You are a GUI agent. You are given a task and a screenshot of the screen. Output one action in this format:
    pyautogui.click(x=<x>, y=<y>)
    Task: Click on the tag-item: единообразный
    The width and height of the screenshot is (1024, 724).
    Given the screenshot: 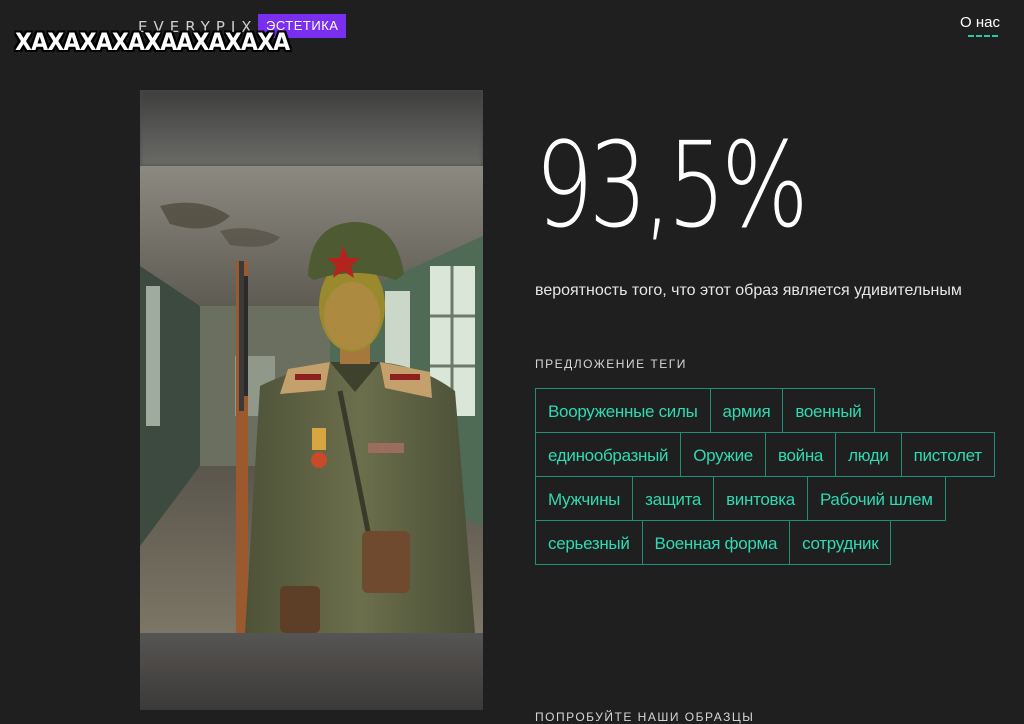 What is the action you would take?
    pyautogui.click(x=608, y=454)
    